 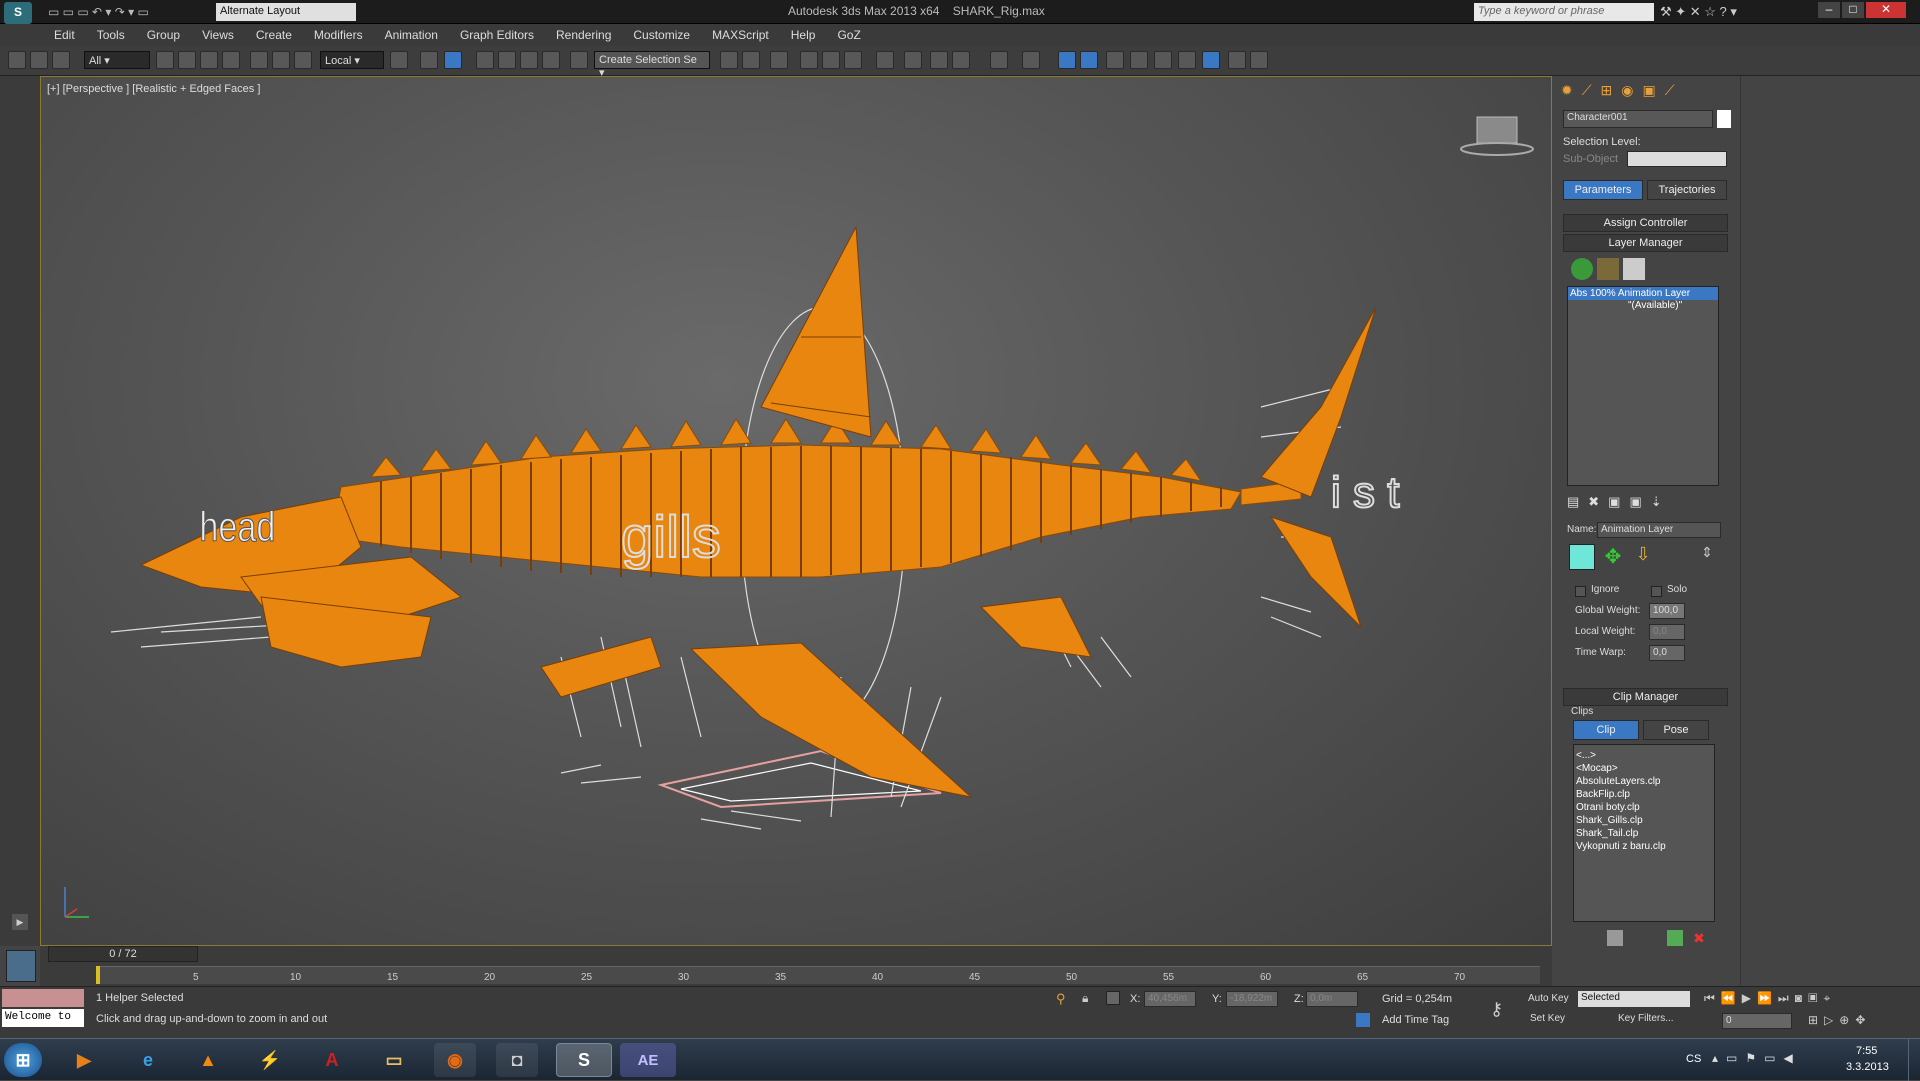 I want to click on object-name-field: Character001, so click(x=1638, y=119).